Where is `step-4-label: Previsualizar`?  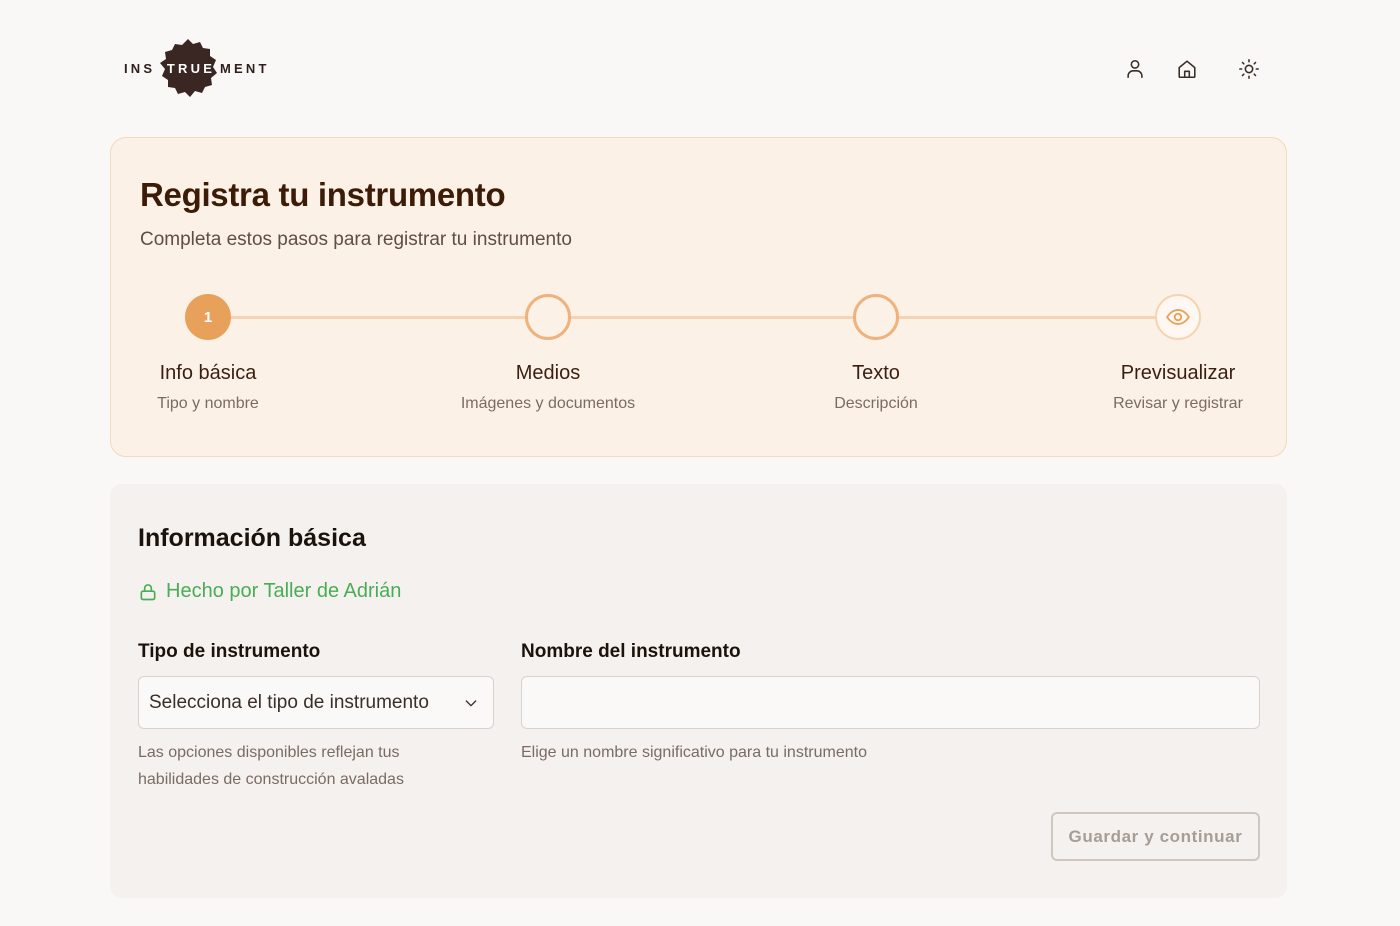 step-4-label: Previsualizar is located at coordinates (1178, 373).